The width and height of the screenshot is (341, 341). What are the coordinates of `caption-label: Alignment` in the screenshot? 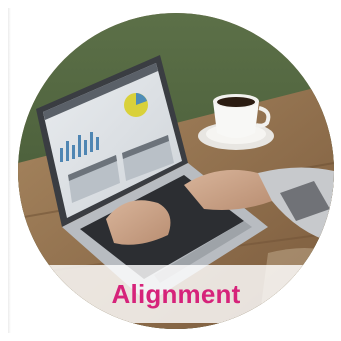 It's located at (176, 294).